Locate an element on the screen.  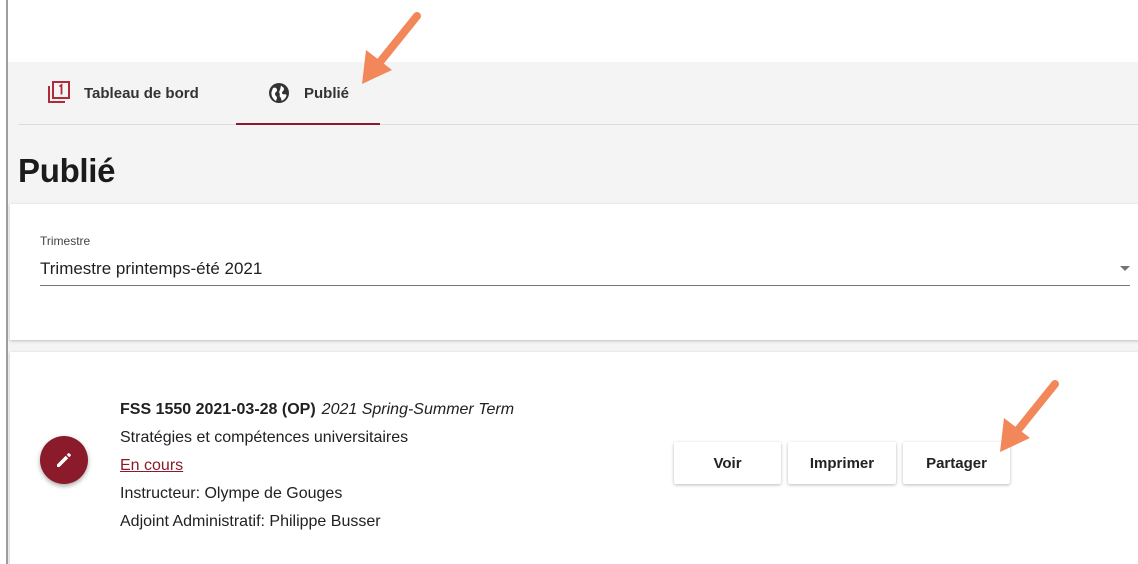
course-status-link: En cours is located at coordinates (151, 465).